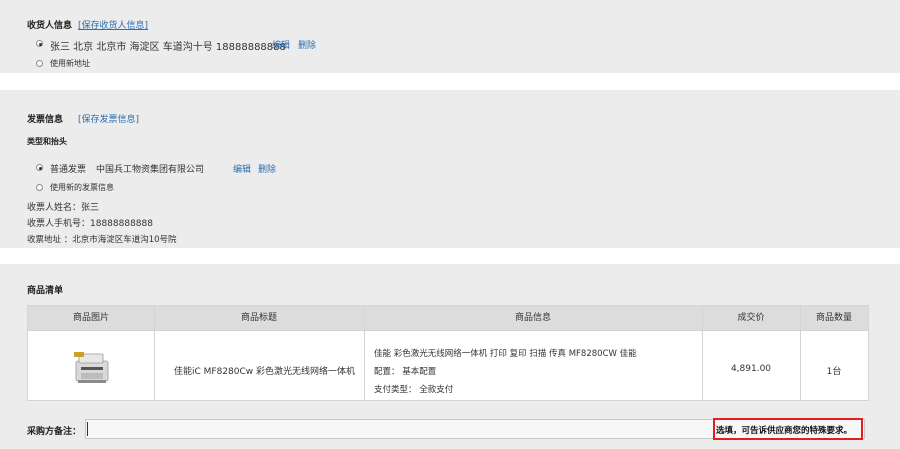 This screenshot has width=900, height=449. Describe the element at coordinates (39, 167) in the screenshot. I see `invoice-option-radio` at that location.